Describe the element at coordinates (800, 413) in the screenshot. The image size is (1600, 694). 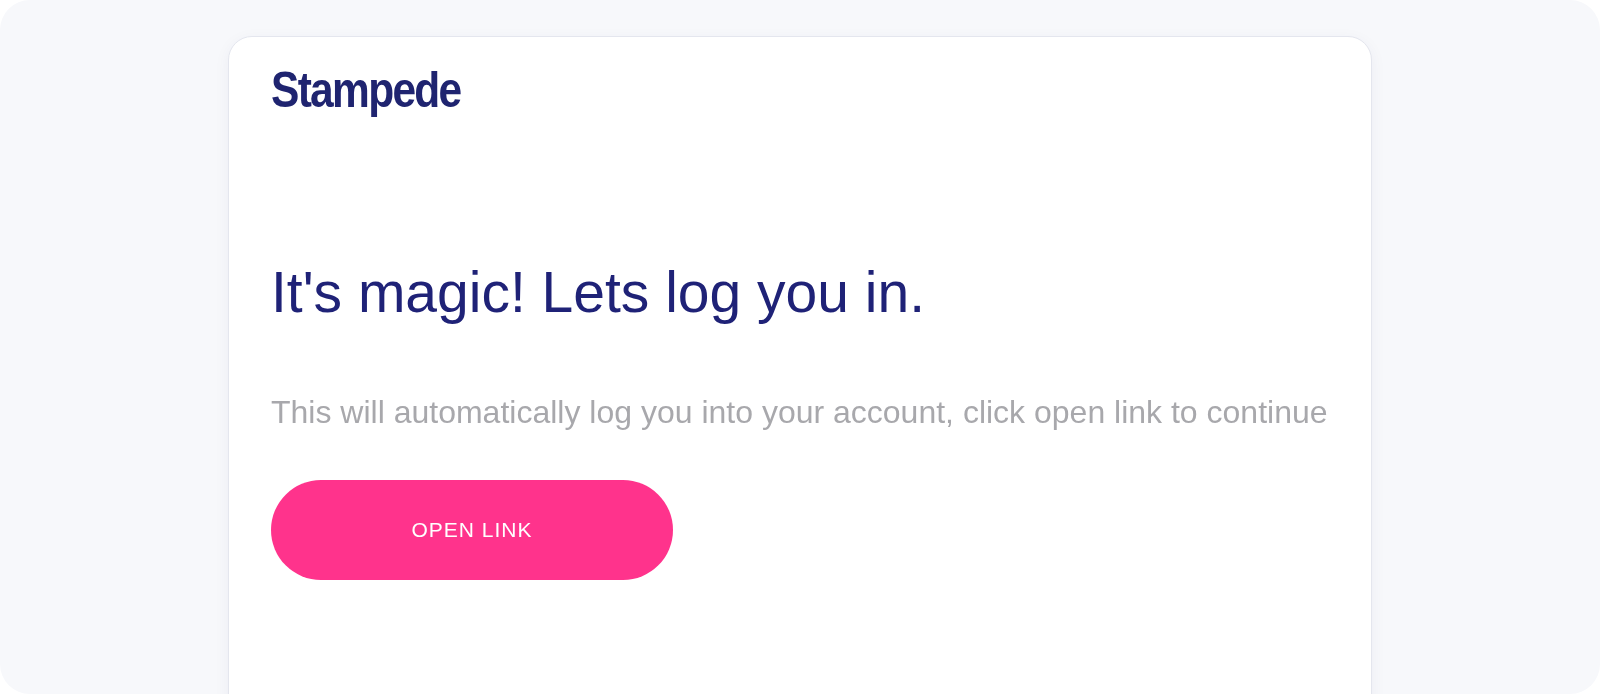
I see `message: This will automatically log you into your account, click open link to continue` at that location.